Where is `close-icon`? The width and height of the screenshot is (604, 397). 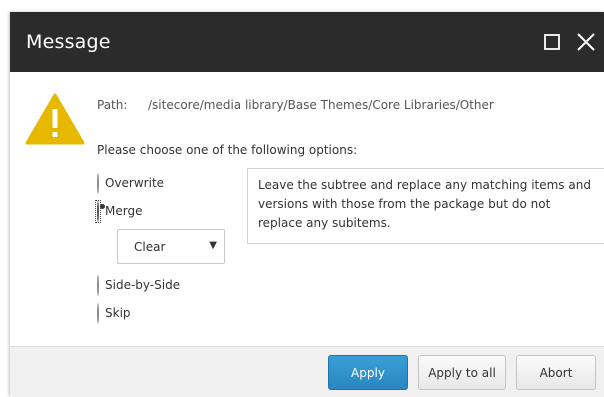
close-icon is located at coordinates (586, 42).